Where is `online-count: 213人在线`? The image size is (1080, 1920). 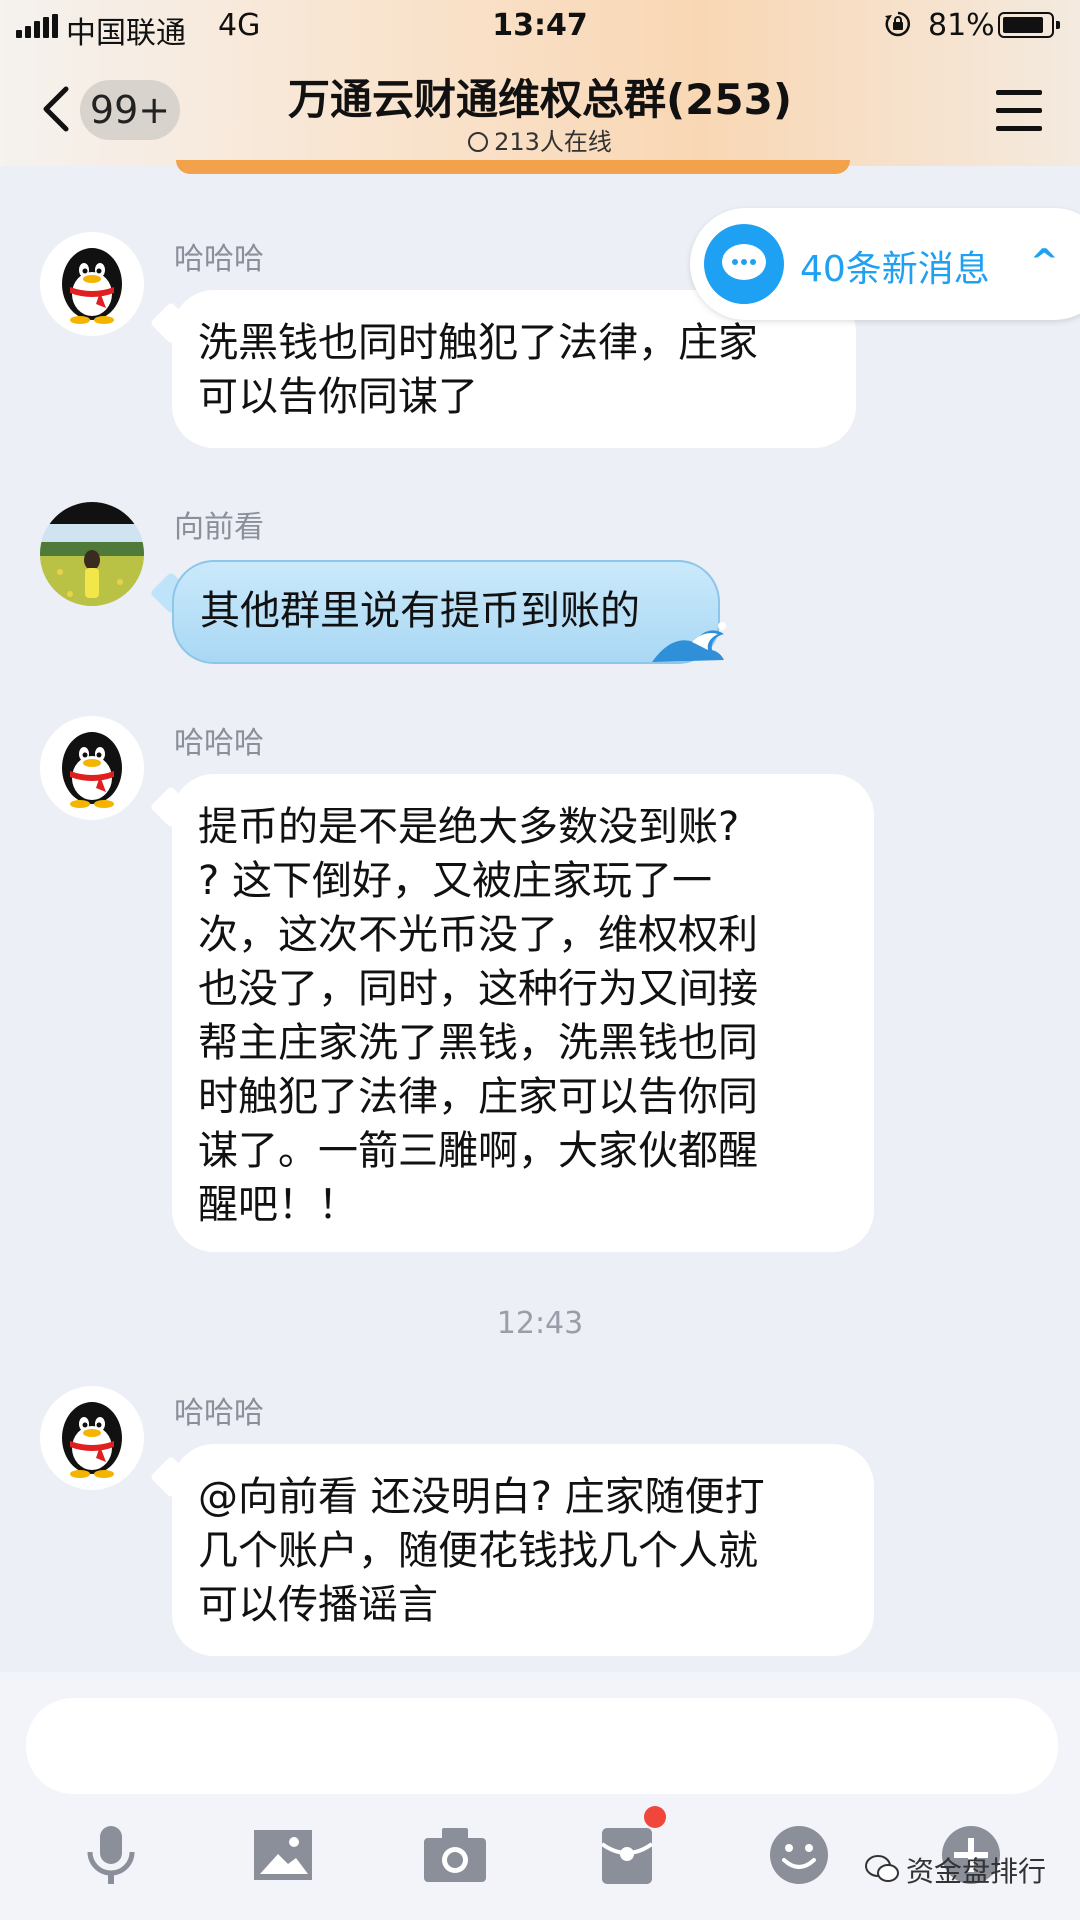
online-count: 213人在线 is located at coordinates (540, 139).